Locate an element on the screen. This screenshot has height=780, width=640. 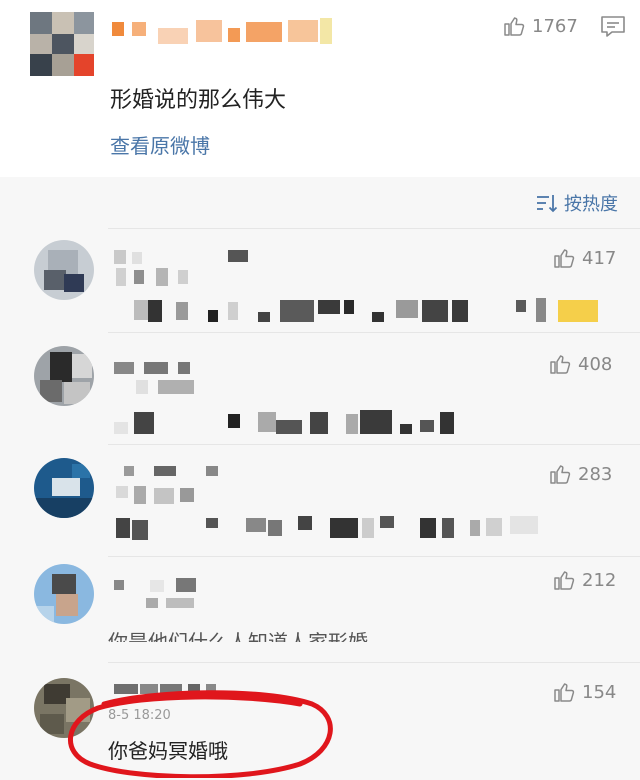
sort-icon is located at coordinates (547, 204).